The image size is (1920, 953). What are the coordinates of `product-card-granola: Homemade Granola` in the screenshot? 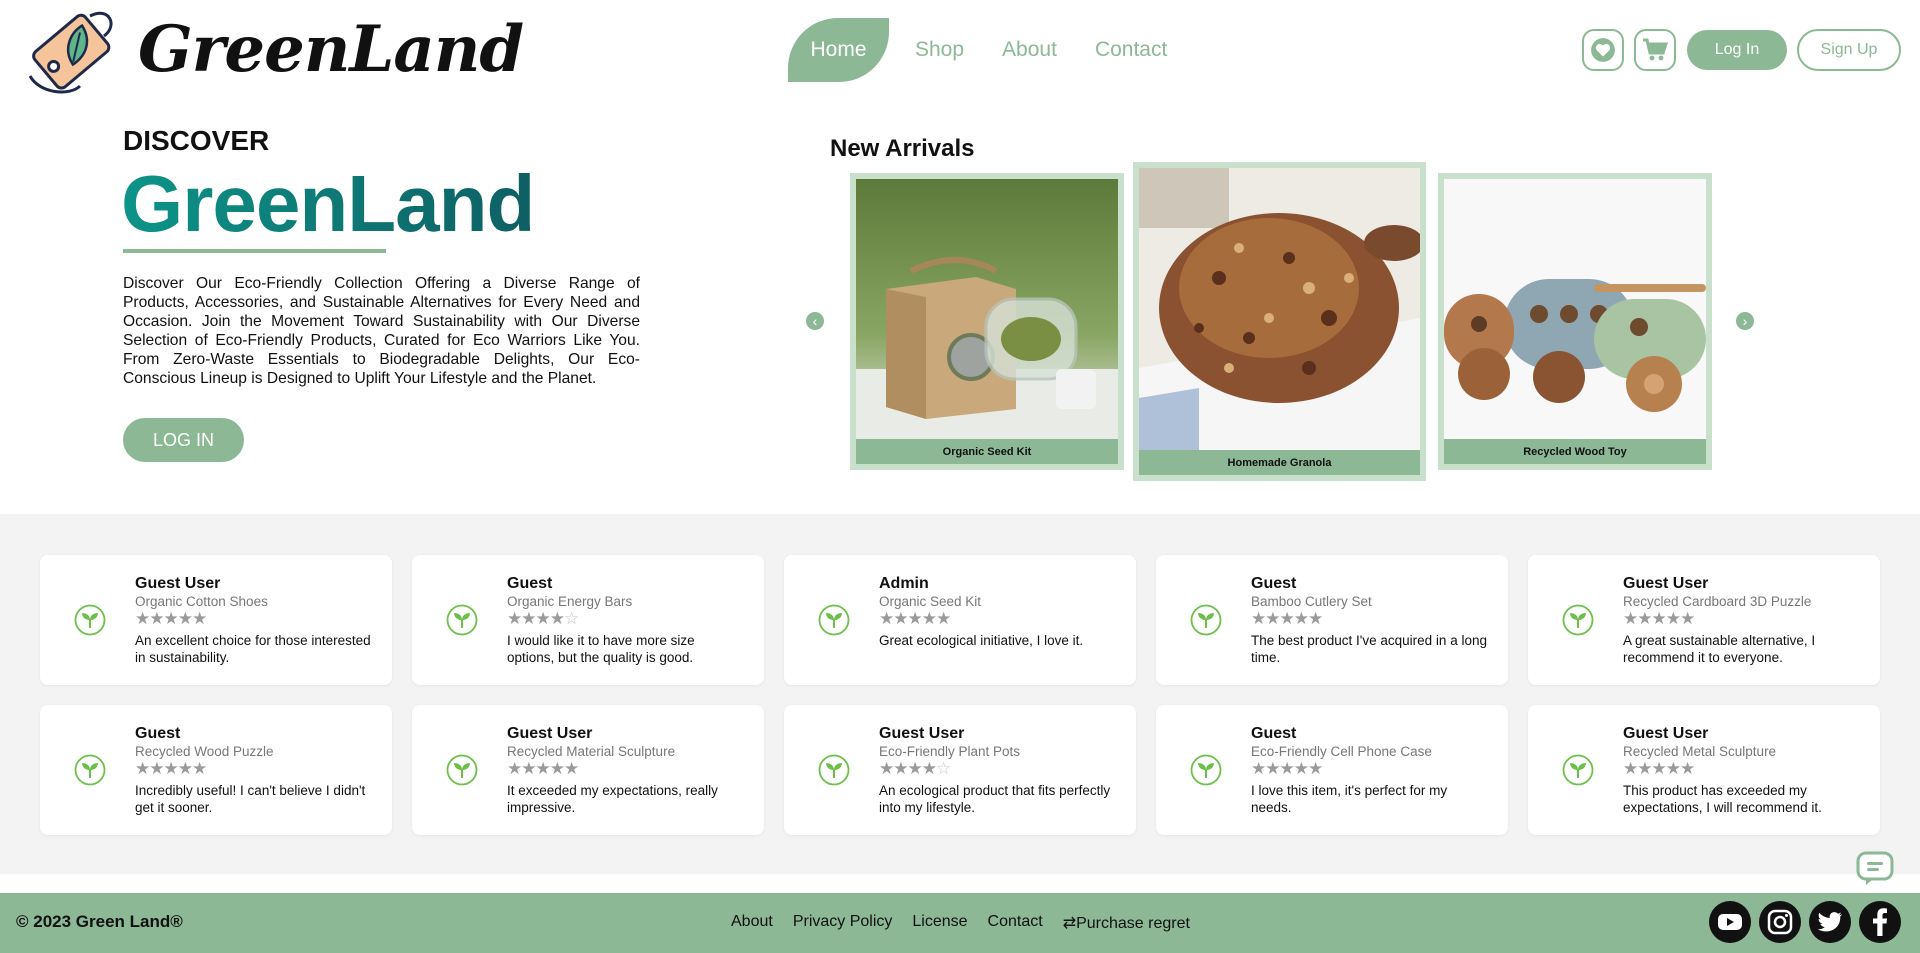 It's located at (1279, 321).